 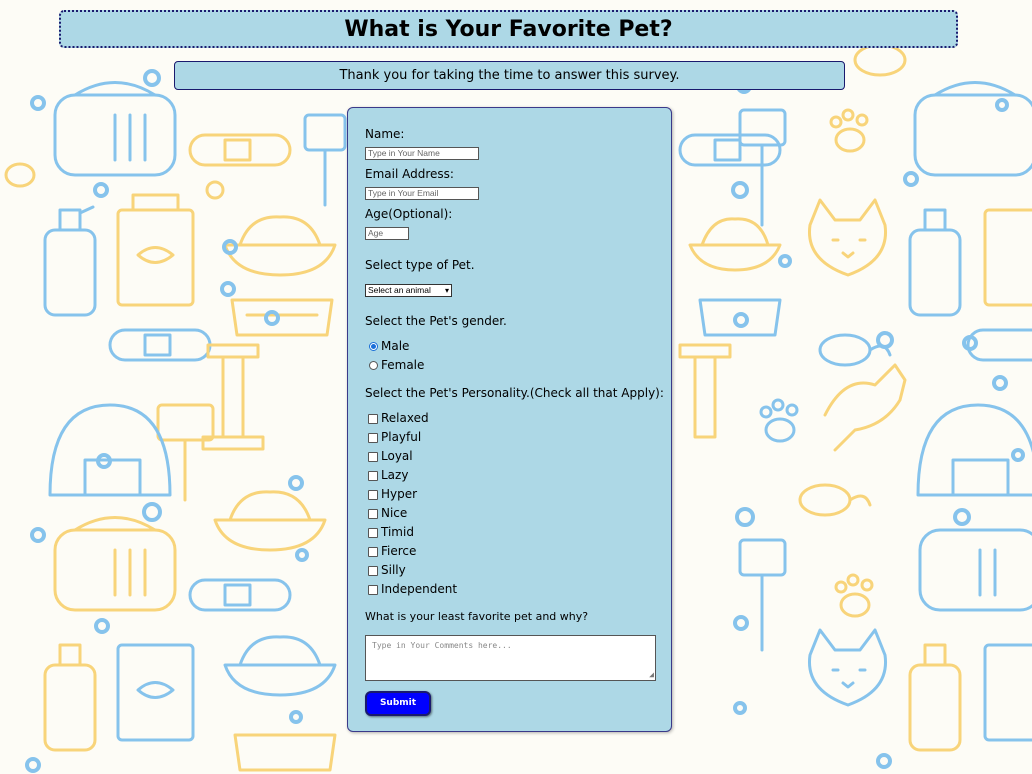 I want to click on personality-option-label: Nice, so click(x=394, y=513).